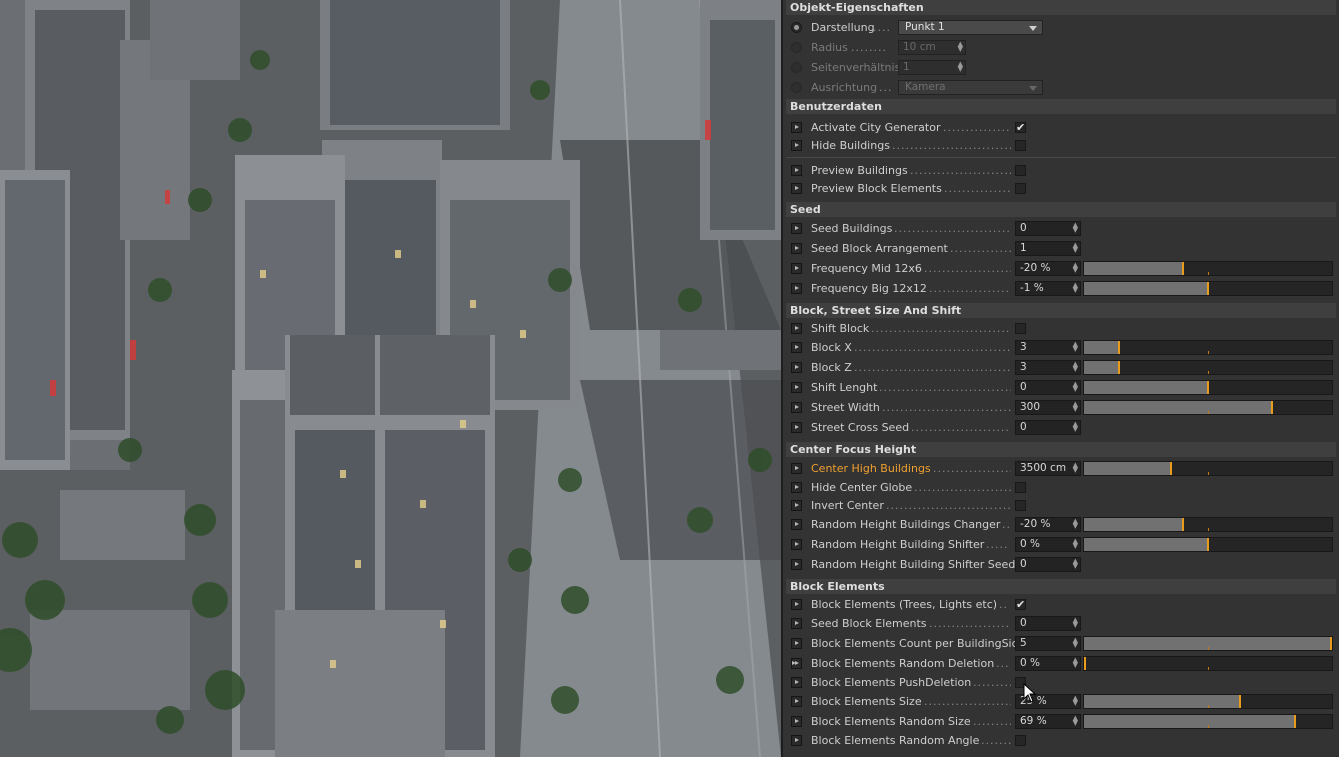 This screenshot has width=1339, height=757. What do you see at coordinates (1061, 310) in the screenshot?
I see `section-block-street: Block, Street Size And Shift` at bounding box center [1061, 310].